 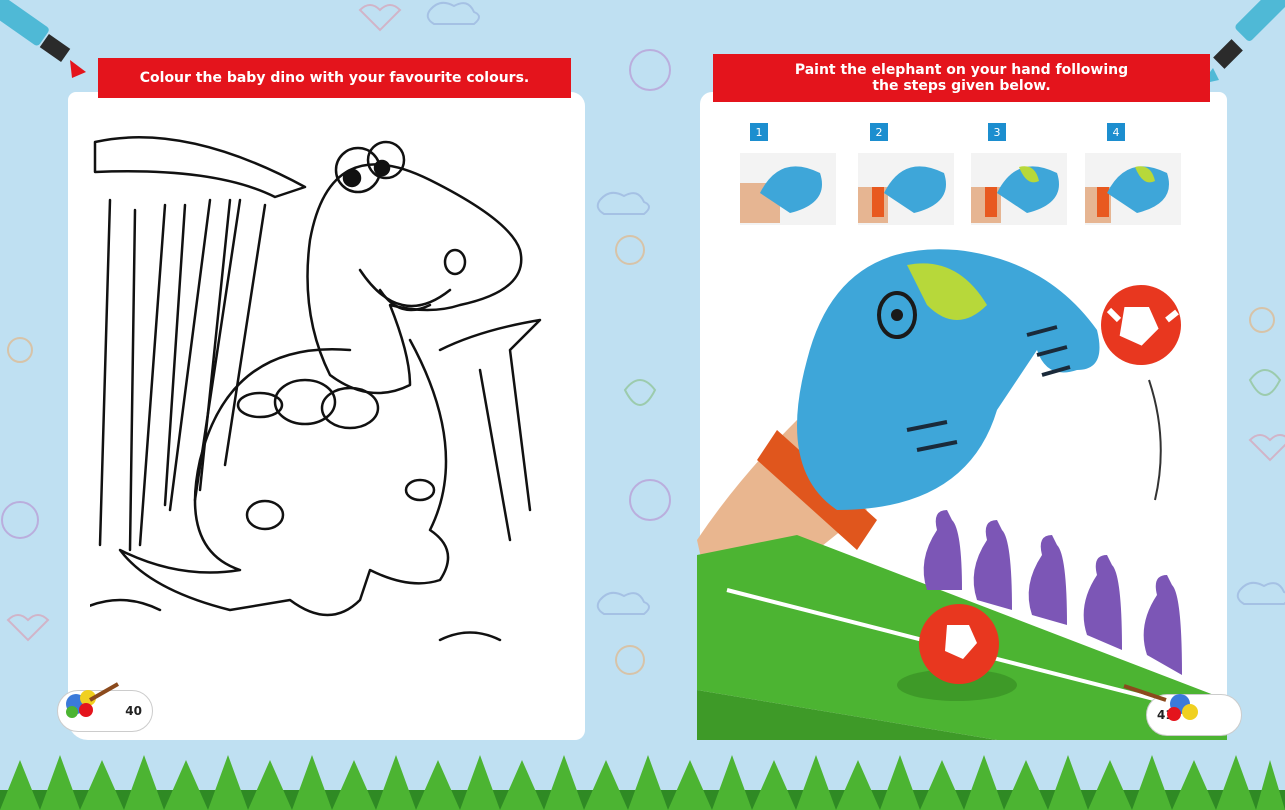 I want to click on step-badge-1: 1, so click(x=759, y=132).